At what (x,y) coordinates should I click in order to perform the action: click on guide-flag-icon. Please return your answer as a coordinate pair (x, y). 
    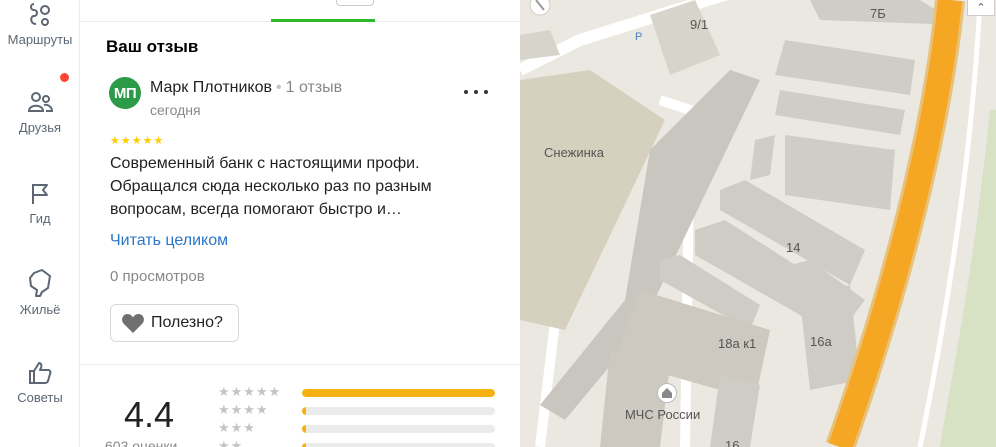
    Looking at the image, I should click on (40, 194).